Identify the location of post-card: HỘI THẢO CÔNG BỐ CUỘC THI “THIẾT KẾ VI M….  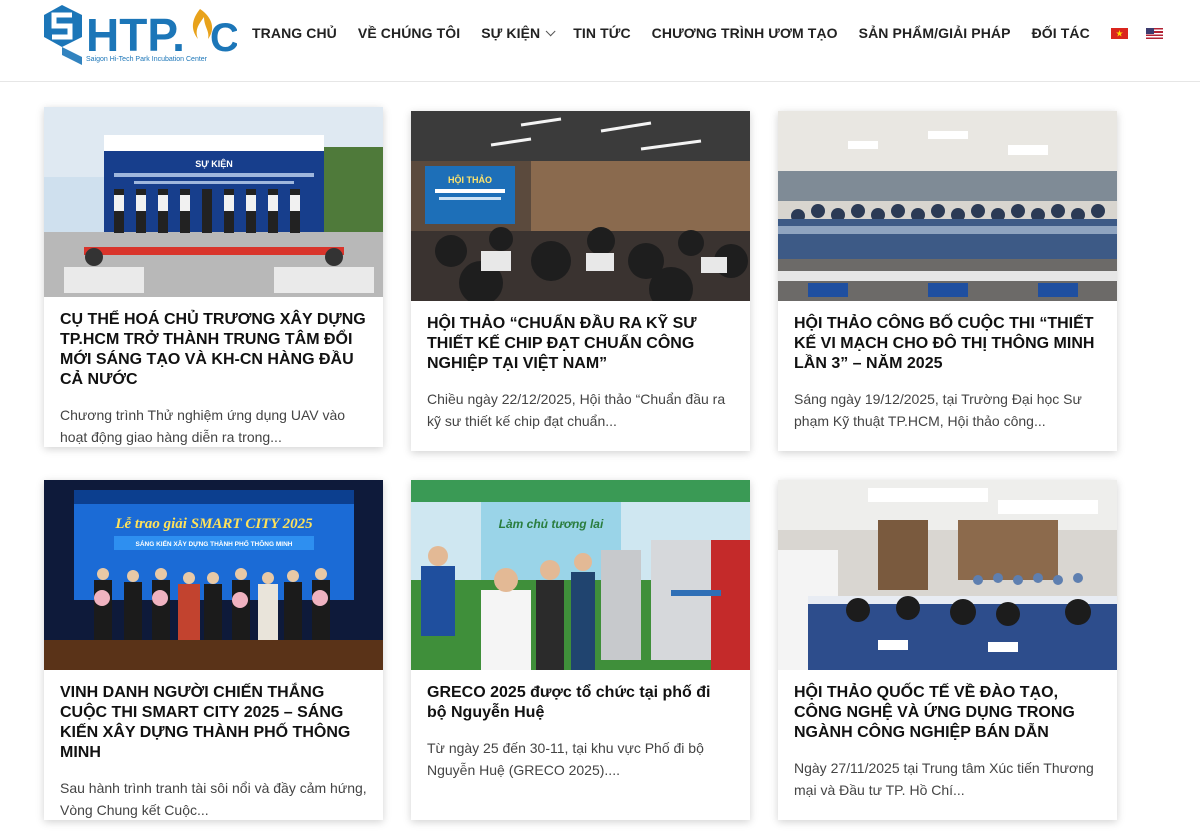
(947, 281).